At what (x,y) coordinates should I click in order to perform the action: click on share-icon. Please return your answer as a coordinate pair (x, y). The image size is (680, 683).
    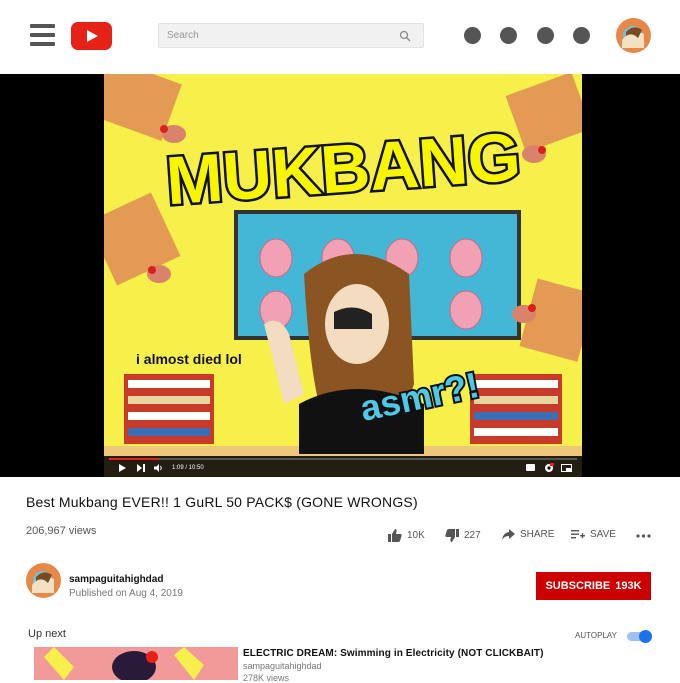
    Looking at the image, I should click on (508, 534).